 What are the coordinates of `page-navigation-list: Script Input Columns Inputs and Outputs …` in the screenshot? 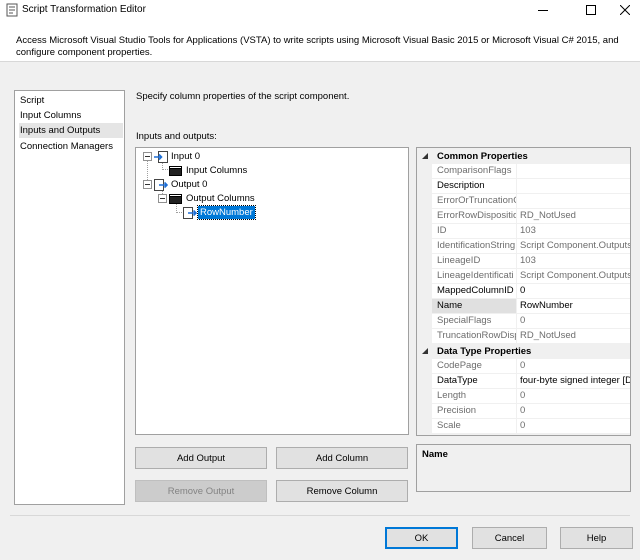 It's located at (69, 297).